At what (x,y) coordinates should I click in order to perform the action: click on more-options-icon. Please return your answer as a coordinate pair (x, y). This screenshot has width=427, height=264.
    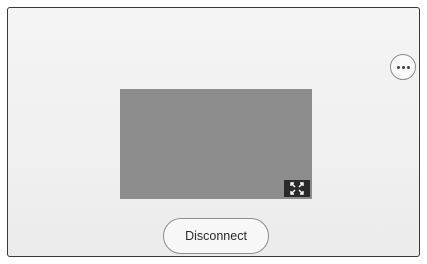
    Looking at the image, I should click on (398, 67).